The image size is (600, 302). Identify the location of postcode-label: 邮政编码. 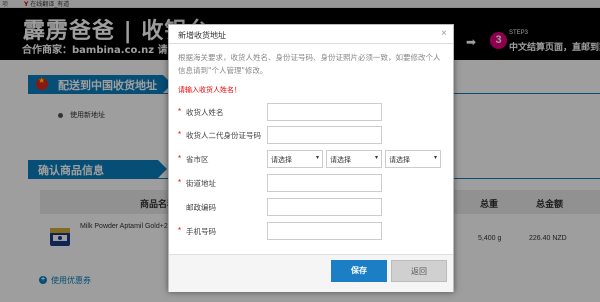
(201, 207).